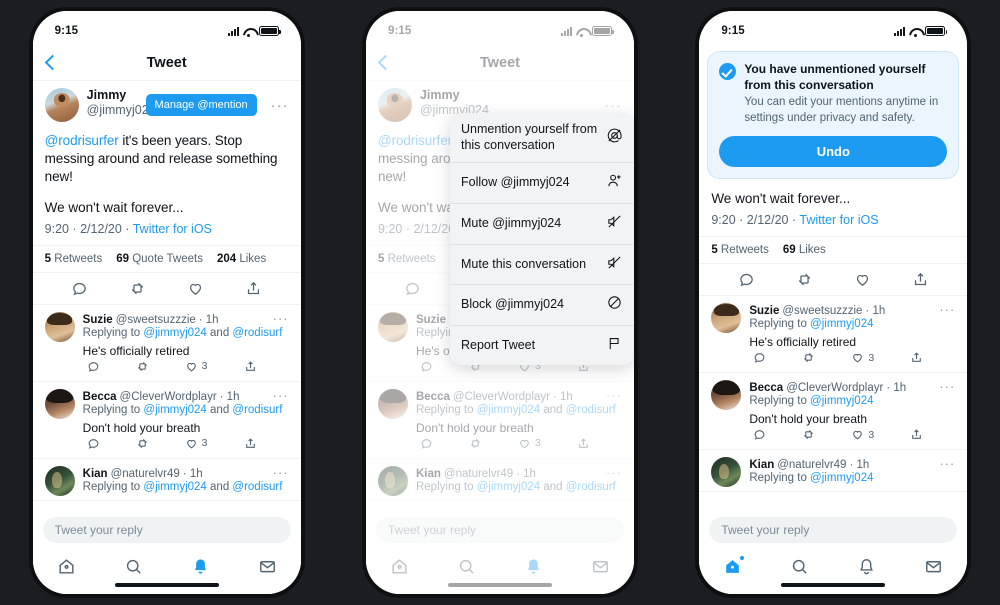  Describe the element at coordinates (541, 305) in the screenshot. I see `menu-item-block: Block @jimmyj024` at that location.